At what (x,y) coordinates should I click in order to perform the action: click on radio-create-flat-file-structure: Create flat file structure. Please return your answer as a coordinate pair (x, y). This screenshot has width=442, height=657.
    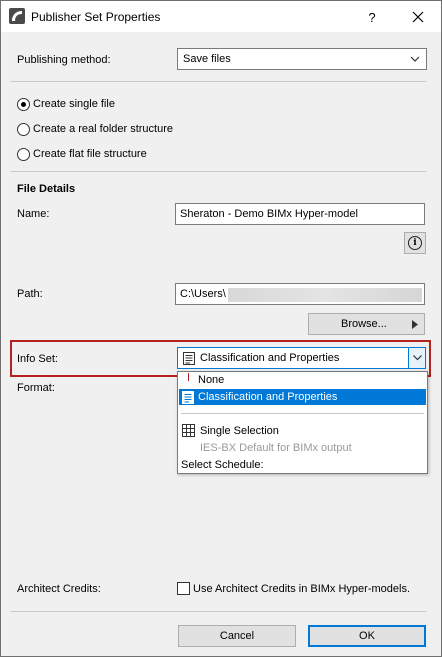
    Looking at the image, I should click on (117, 155).